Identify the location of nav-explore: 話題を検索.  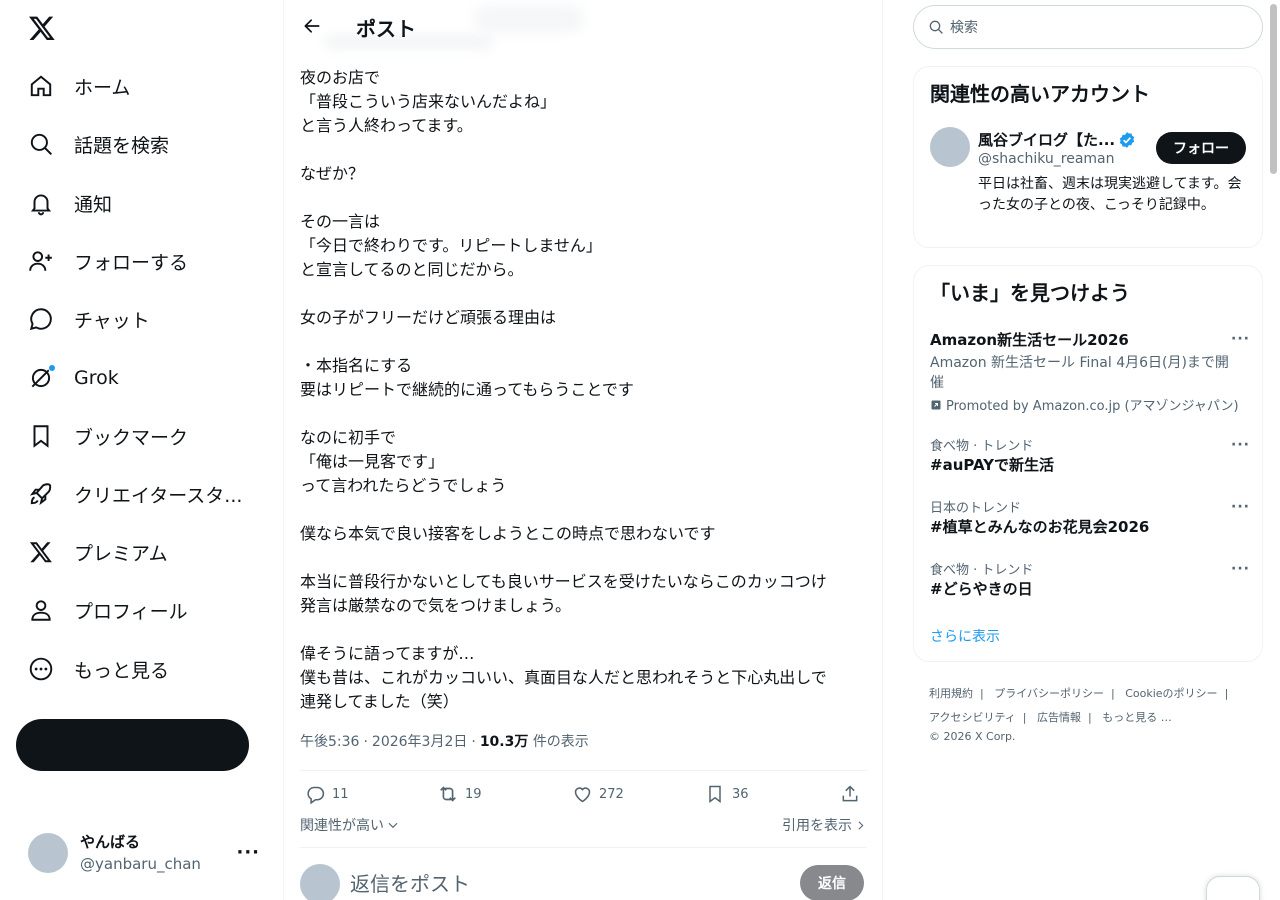
(98, 144).